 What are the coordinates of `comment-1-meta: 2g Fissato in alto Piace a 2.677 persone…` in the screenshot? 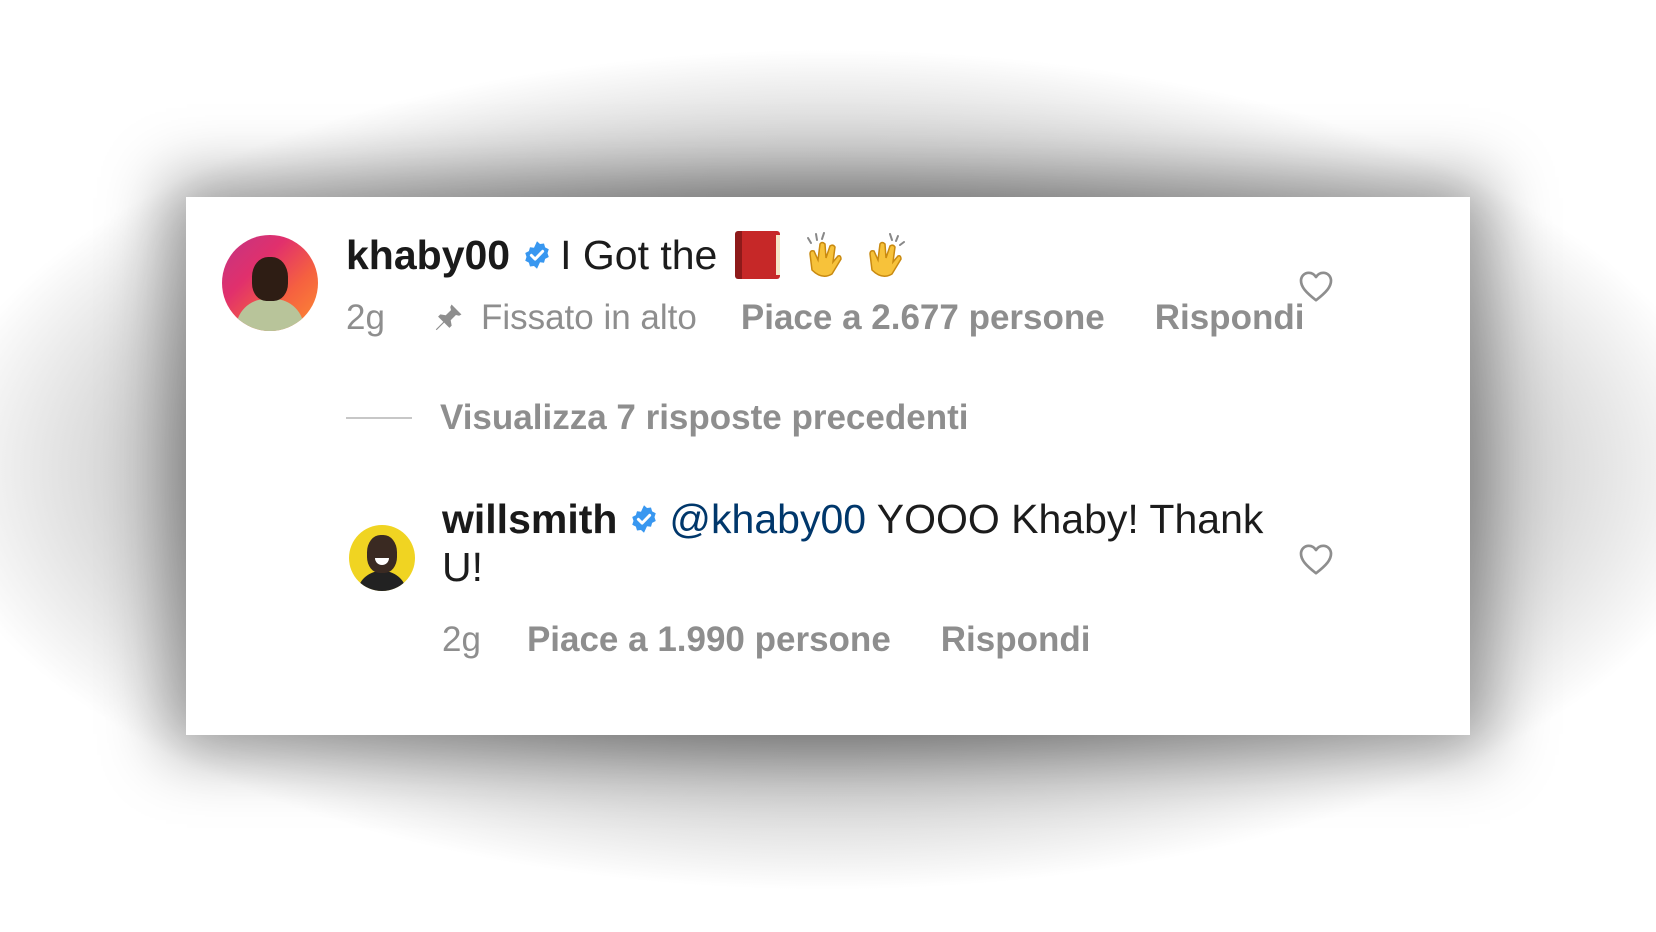 It's located at (825, 318).